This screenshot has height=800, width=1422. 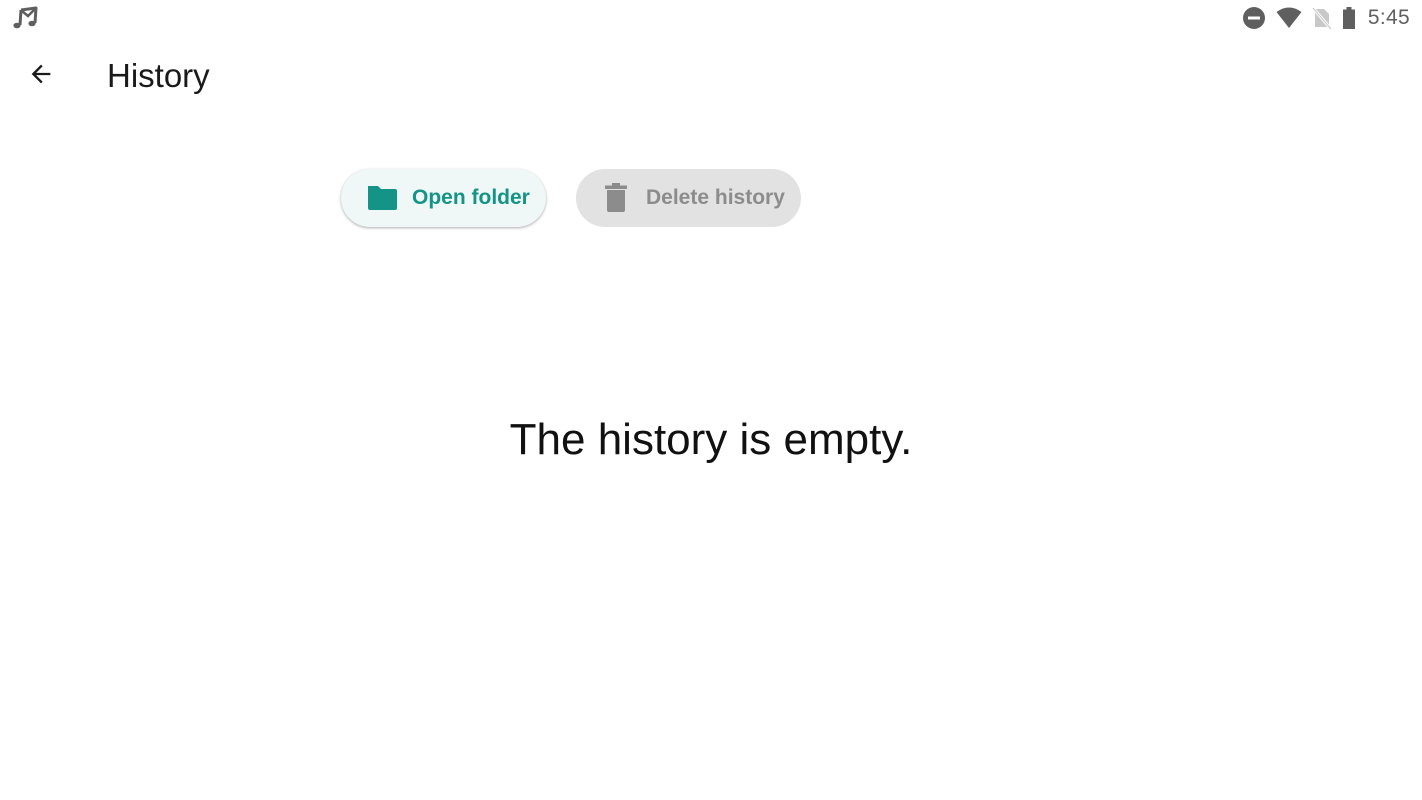 What do you see at coordinates (1388, 17) in the screenshot?
I see `clock: 5:45` at bounding box center [1388, 17].